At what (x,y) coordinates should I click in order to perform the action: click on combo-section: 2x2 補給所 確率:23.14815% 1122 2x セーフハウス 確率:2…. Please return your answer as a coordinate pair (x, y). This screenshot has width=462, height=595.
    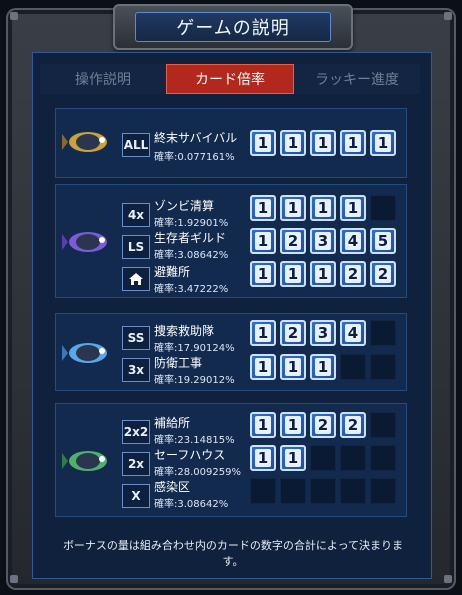
    Looking at the image, I should click on (231, 460).